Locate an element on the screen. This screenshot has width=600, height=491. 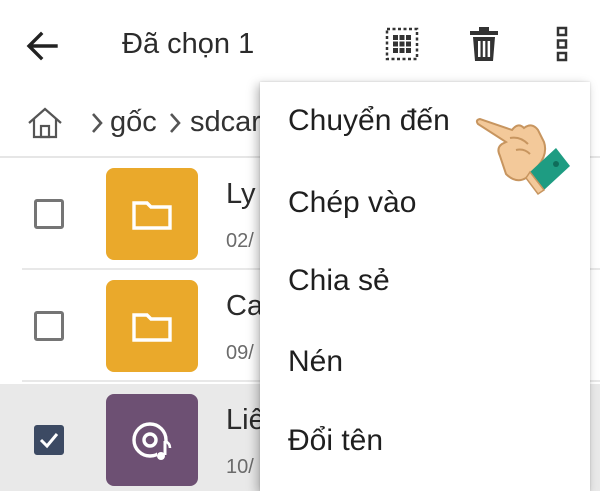
pointing-hand-icon is located at coordinates (522, 156).